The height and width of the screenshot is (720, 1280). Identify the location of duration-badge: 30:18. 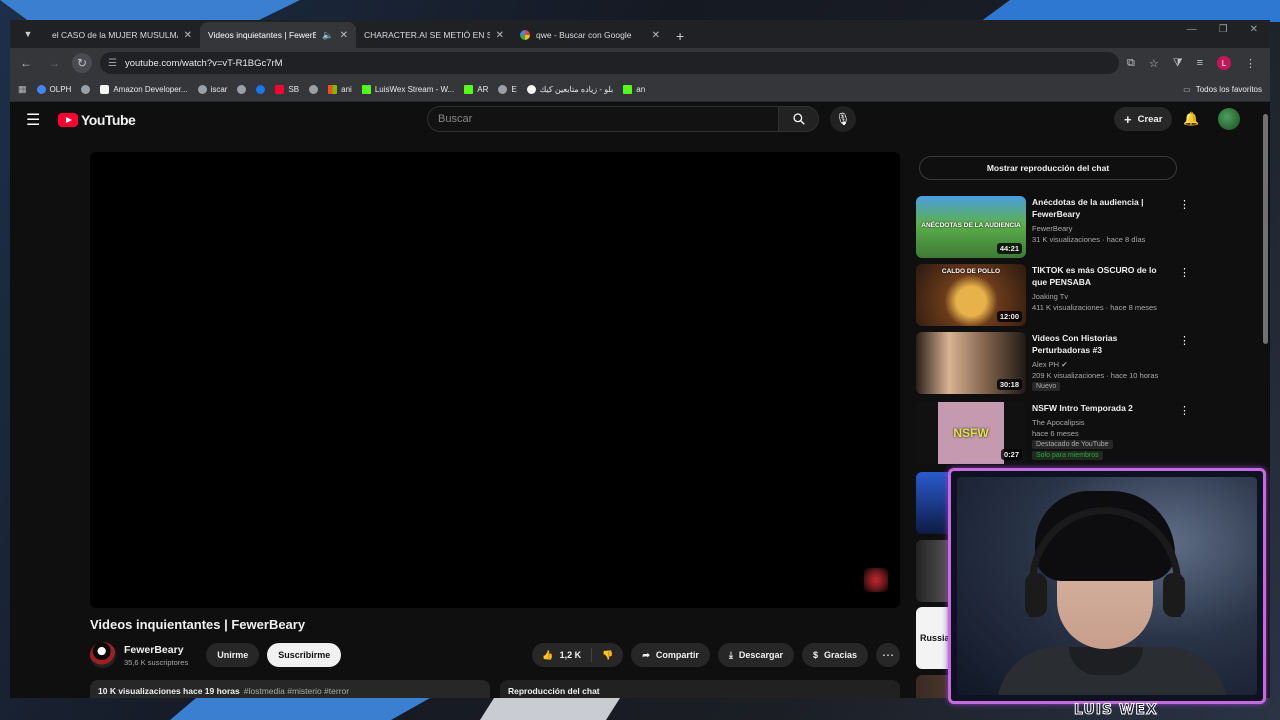
(1009, 384).